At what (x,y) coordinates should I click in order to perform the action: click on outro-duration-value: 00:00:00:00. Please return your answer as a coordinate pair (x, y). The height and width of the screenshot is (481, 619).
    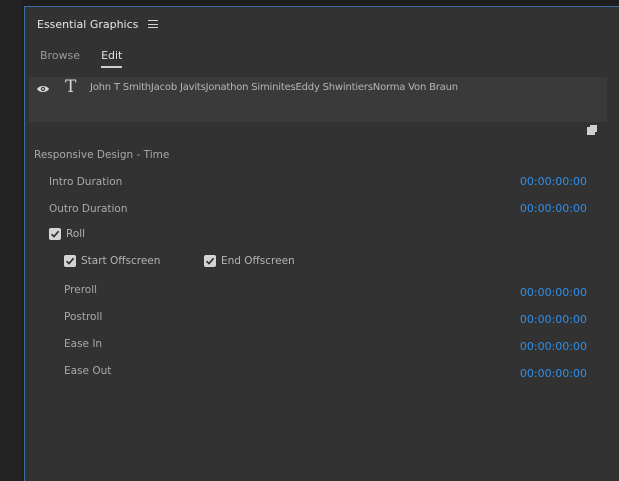
    Looking at the image, I should click on (553, 208).